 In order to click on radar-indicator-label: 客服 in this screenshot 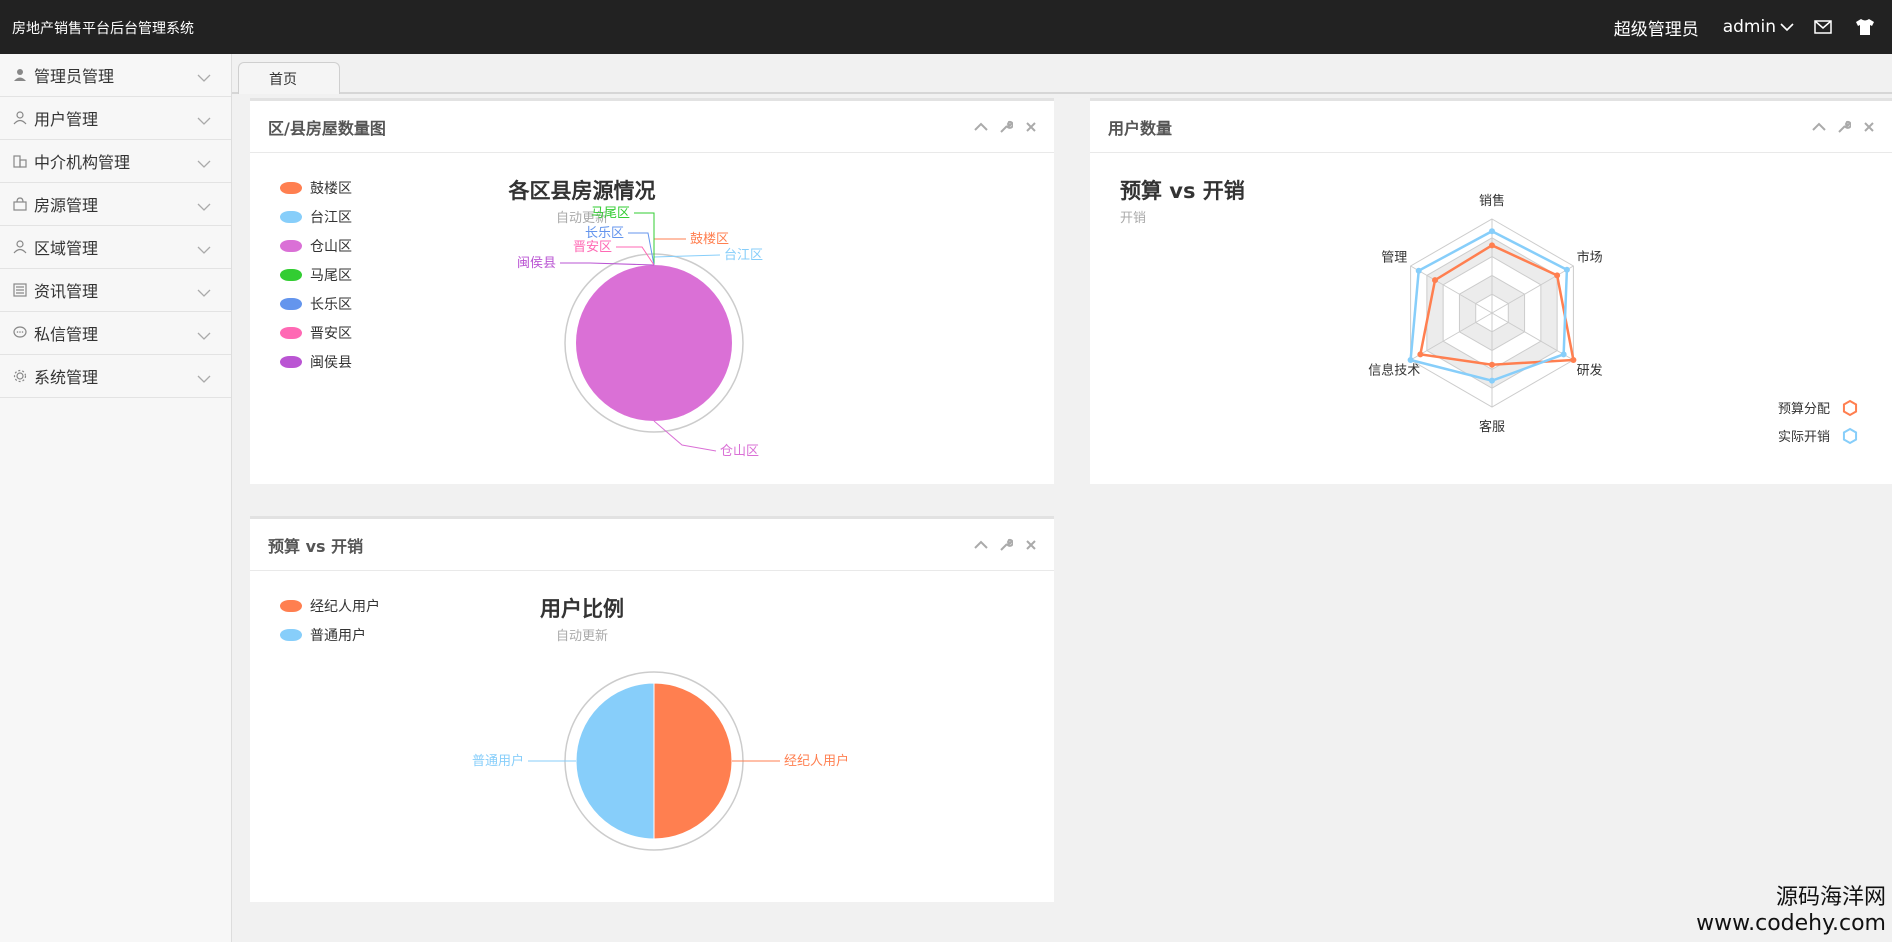, I will do `click(1492, 427)`.